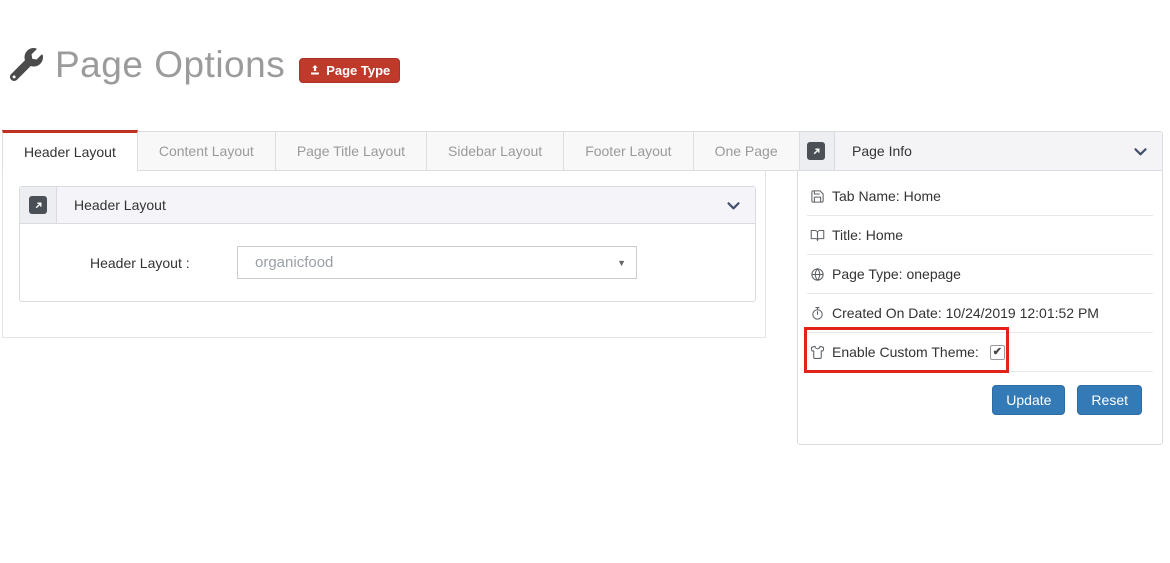  I want to click on page-type-row: Page Type: onepage, so click(980, 274).